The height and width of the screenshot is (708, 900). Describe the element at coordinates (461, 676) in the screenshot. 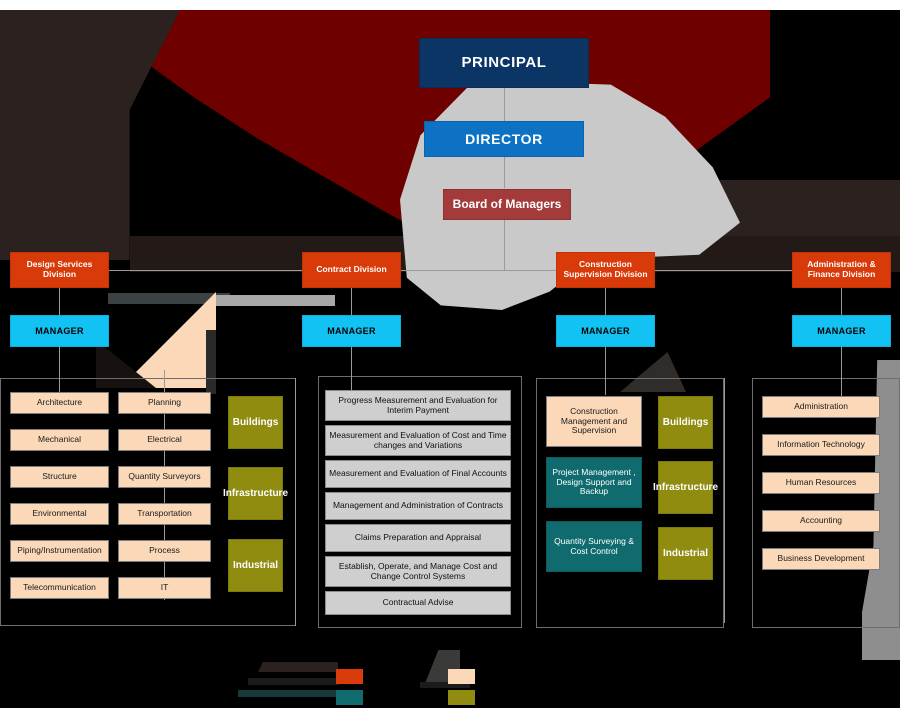

I see `legend-swatch-peach` at that location.